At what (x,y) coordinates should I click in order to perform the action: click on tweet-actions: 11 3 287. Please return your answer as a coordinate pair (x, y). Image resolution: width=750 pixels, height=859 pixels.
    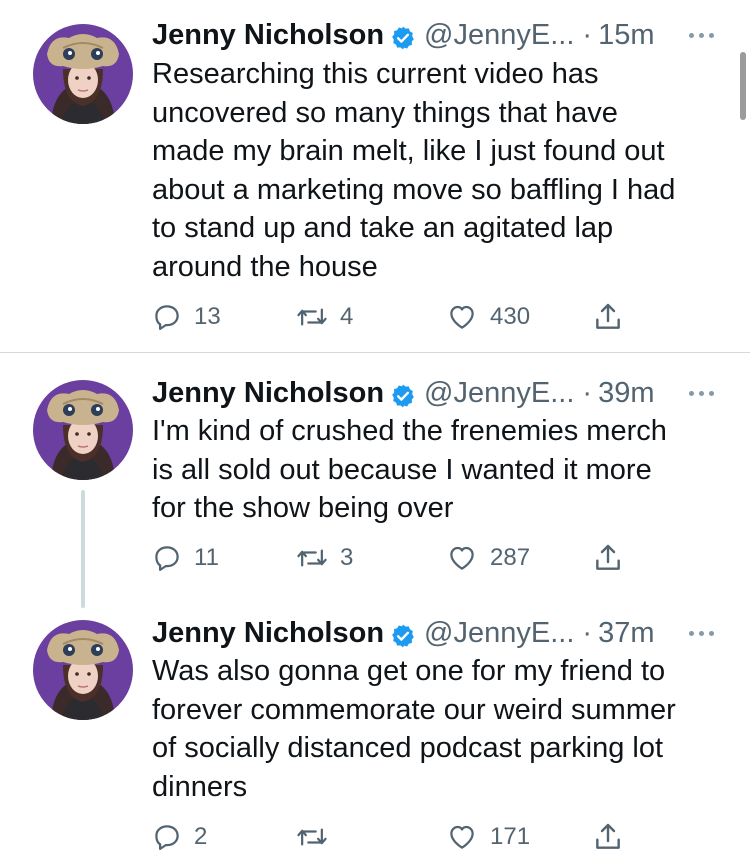
    Looking at the image, I should click on (402, 558).